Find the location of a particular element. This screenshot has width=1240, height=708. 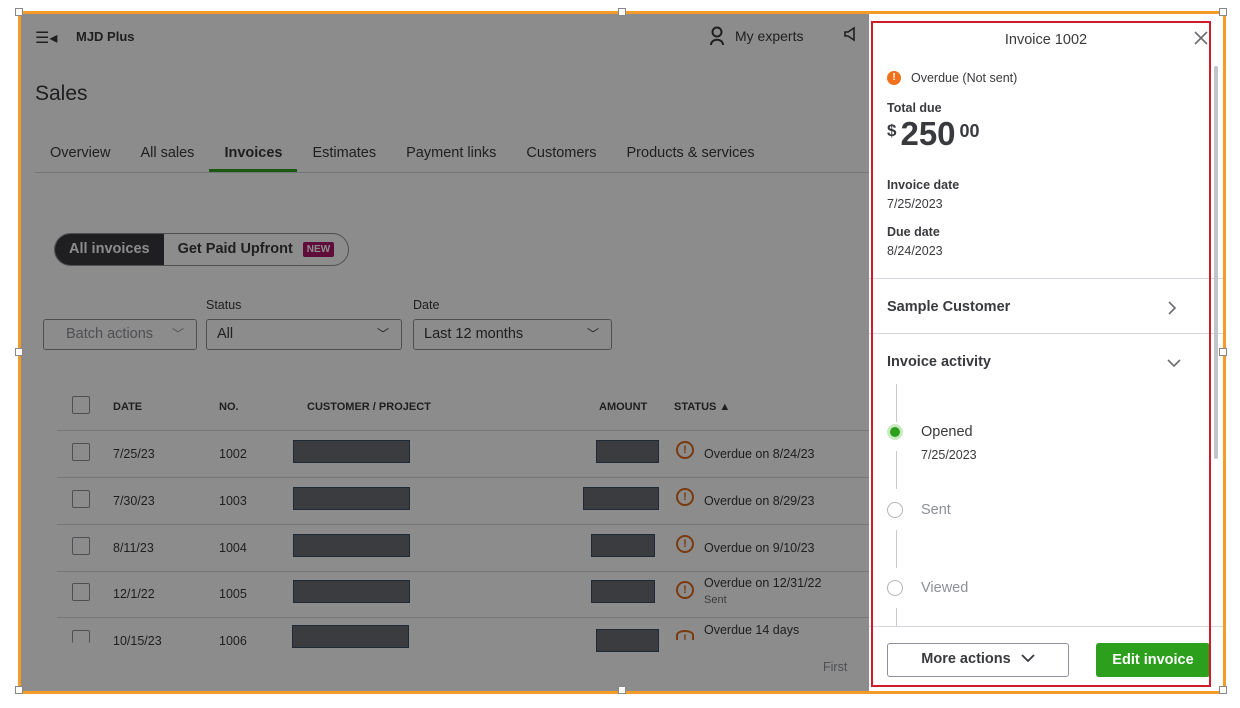

date-filter-dropdown: Last 12 months ﹀ is located at coordinates (512, 334).